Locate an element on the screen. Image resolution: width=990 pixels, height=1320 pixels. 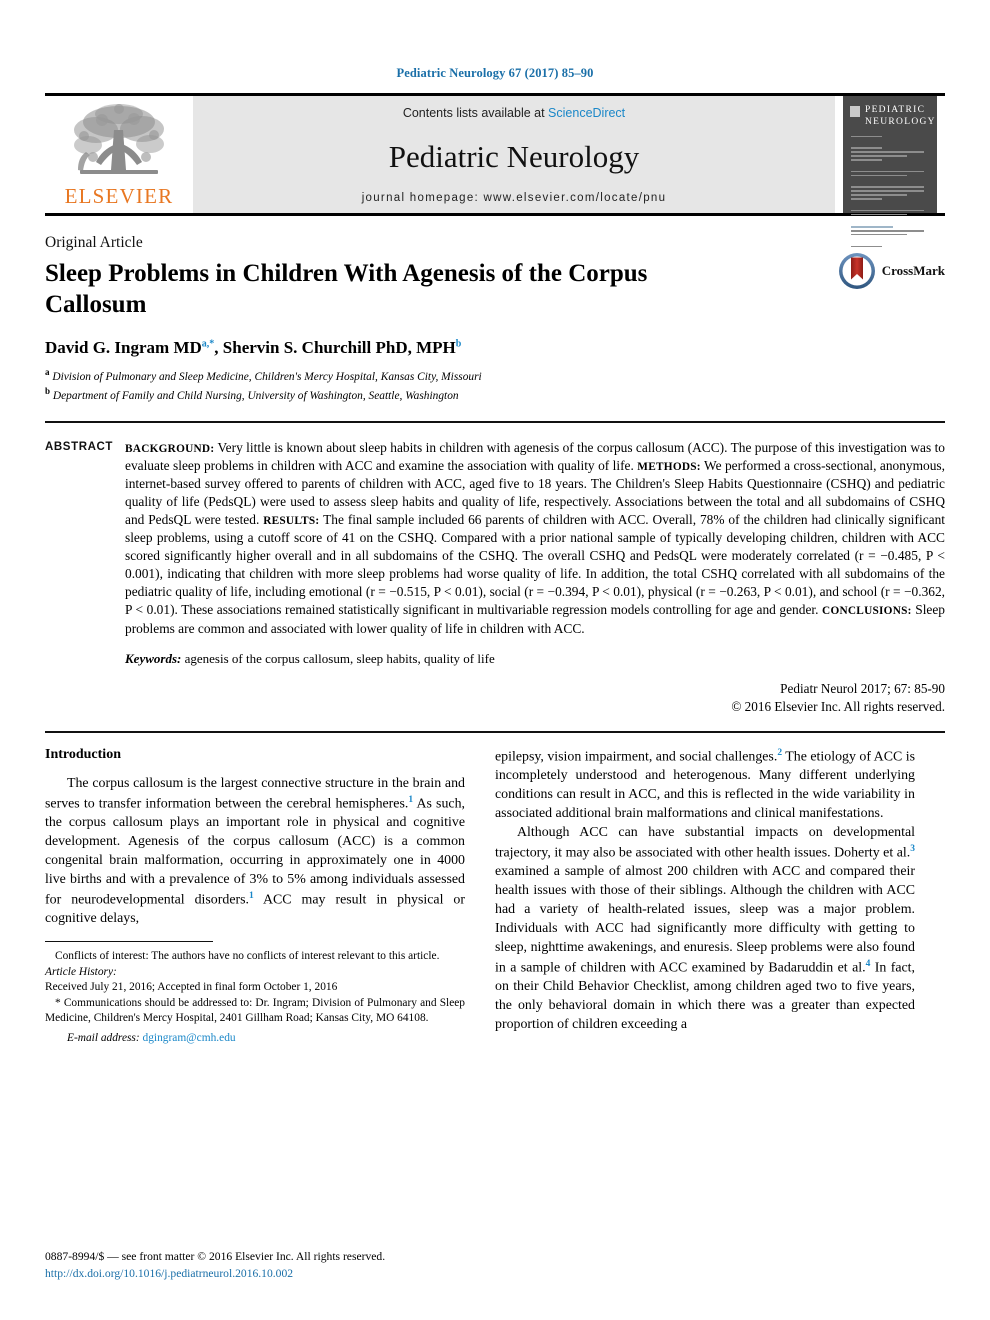
cover-title: PEDIATRIC NEUROLOGY is located at coordinates (900, 116).